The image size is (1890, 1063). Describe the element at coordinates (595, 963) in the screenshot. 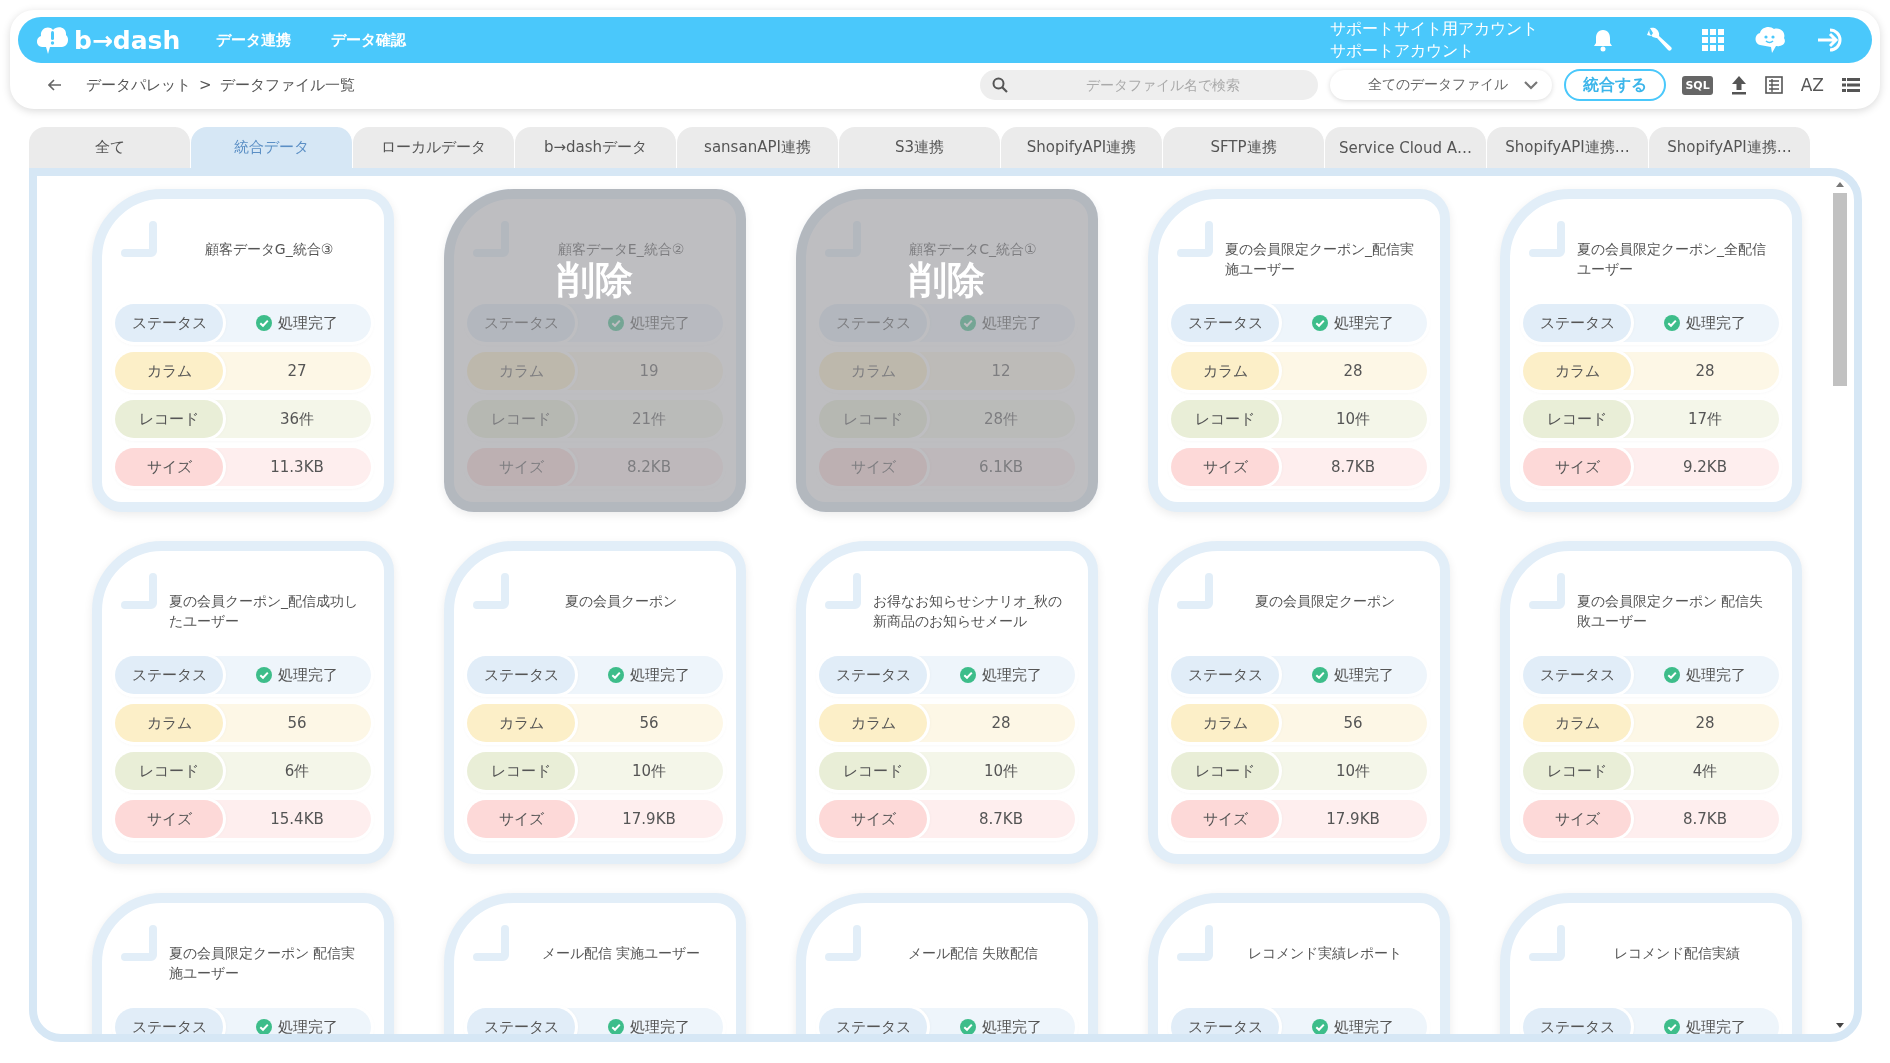

I see `file-card: メール配信 実施ユーザー ステータス 処理完了` at that location.